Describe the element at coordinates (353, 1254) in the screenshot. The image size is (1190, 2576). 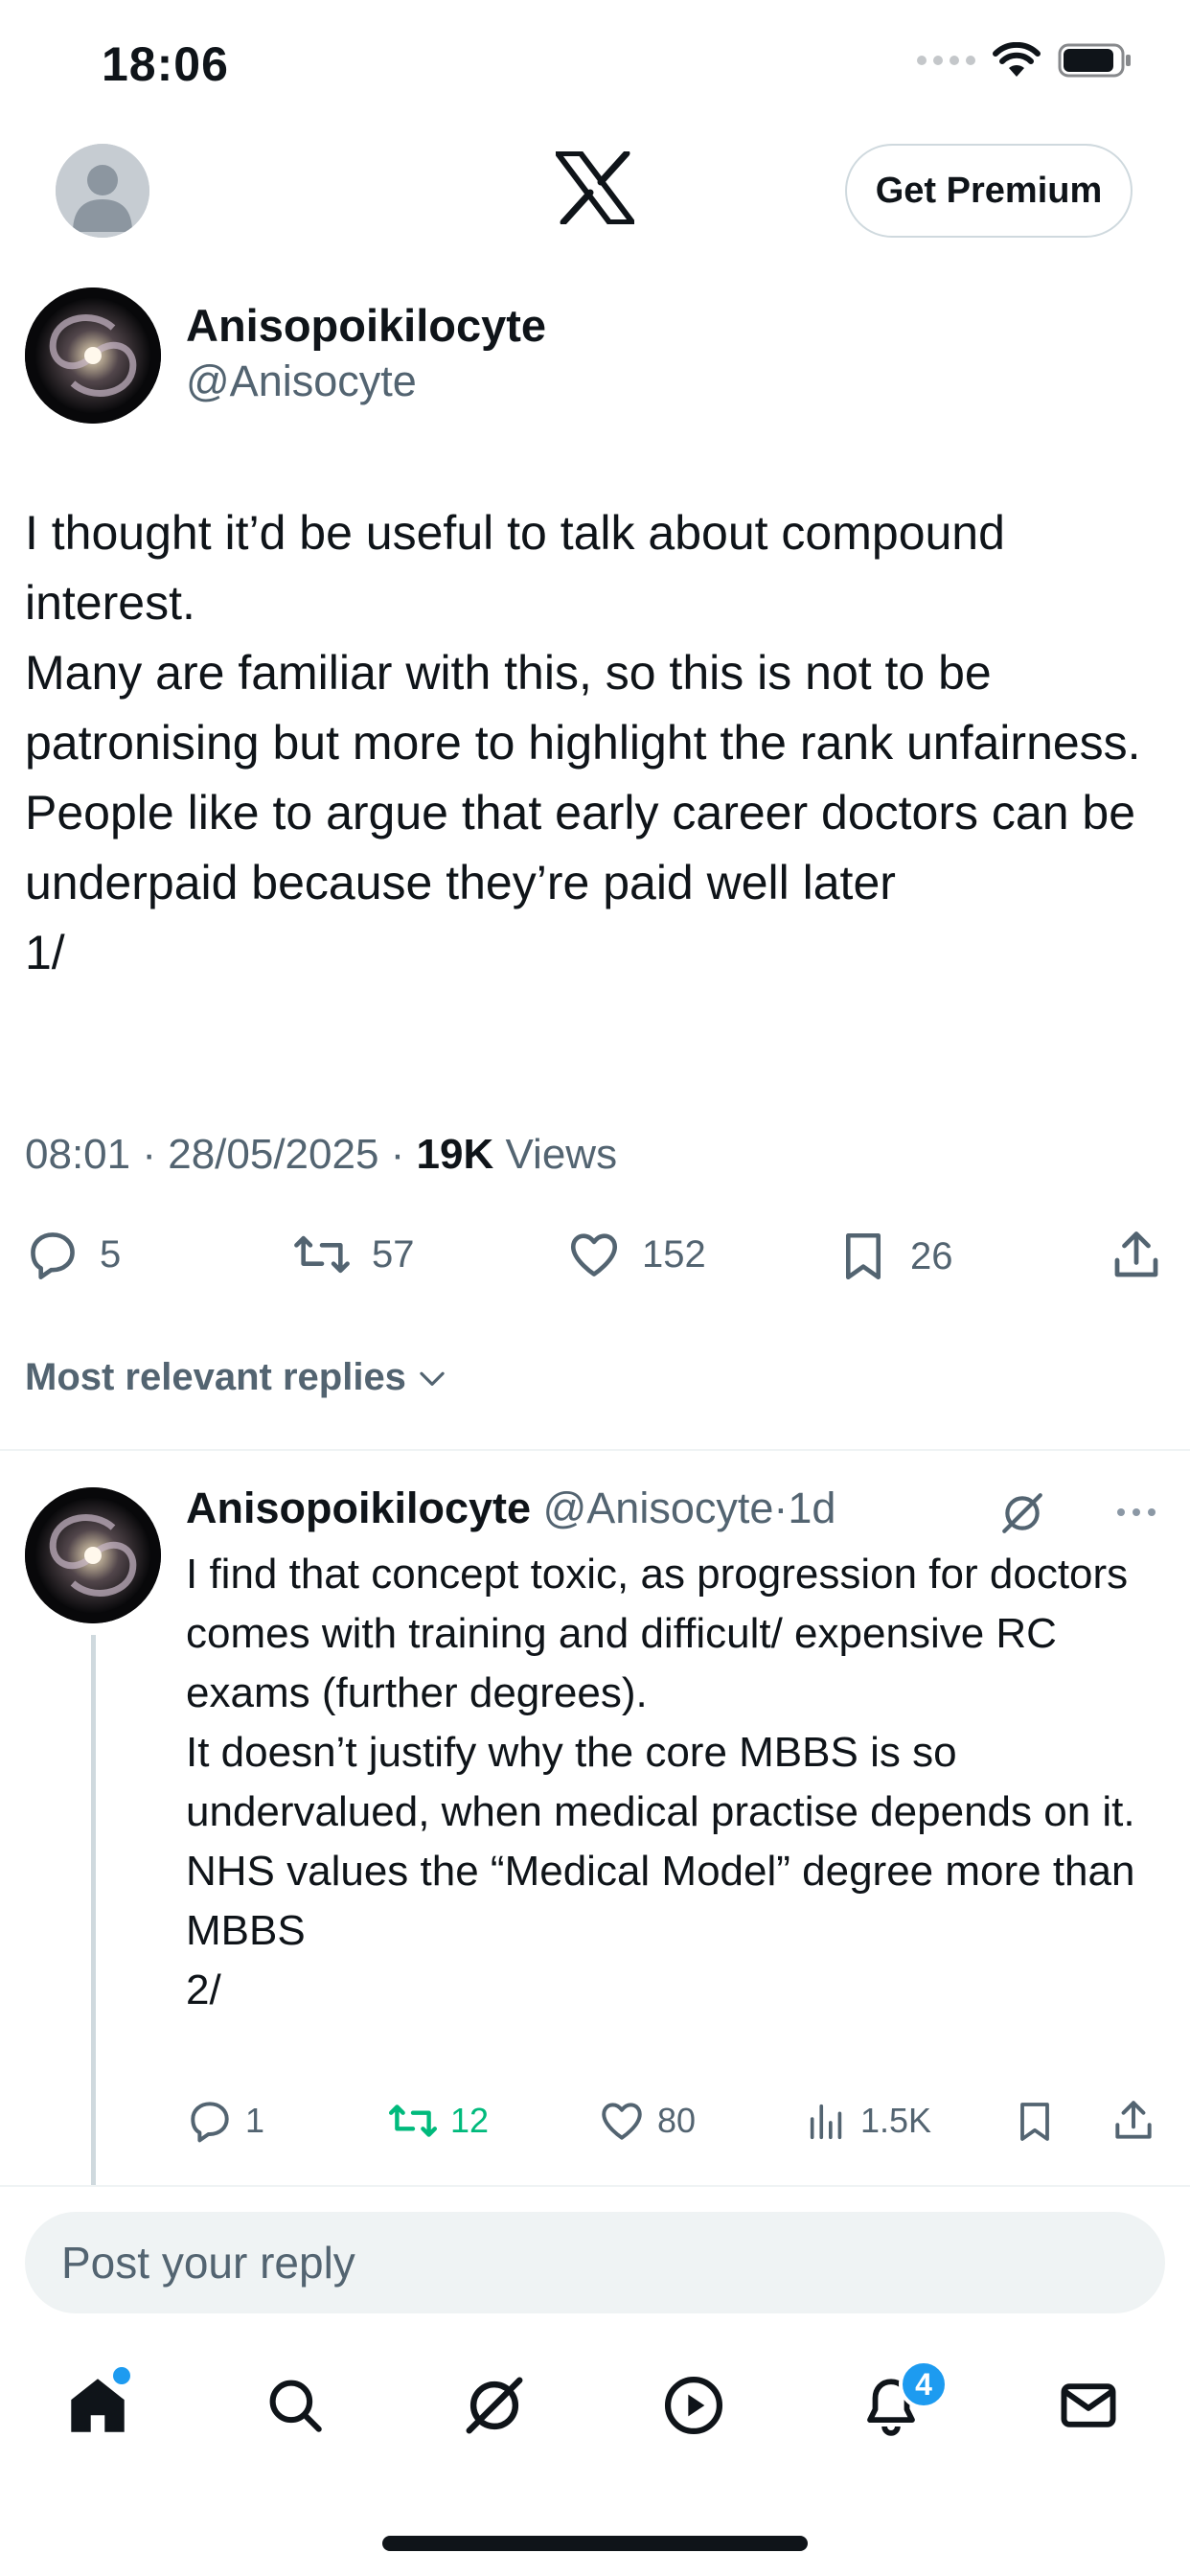
I see `repost-button: 57` at that location.